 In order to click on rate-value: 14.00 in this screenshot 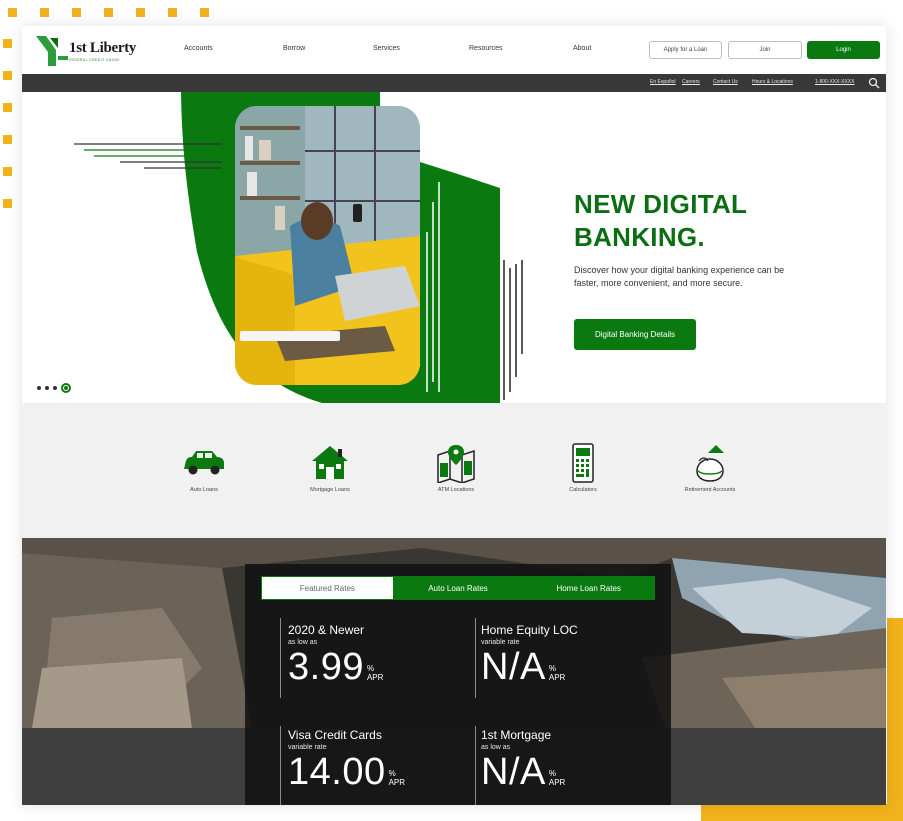, I will do `click(337, 772)`.